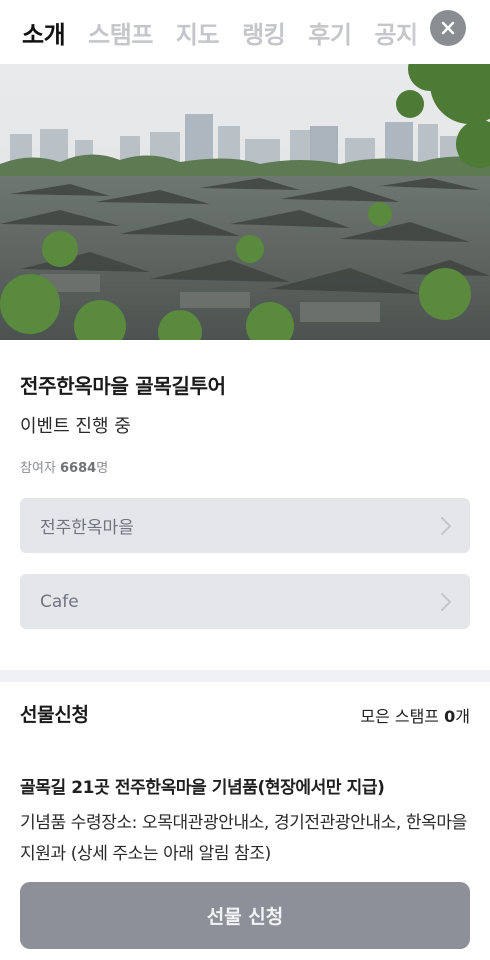 The image size is (490, 960). I want to click on gift-request-button: 선물 신청, so click(245, 915).